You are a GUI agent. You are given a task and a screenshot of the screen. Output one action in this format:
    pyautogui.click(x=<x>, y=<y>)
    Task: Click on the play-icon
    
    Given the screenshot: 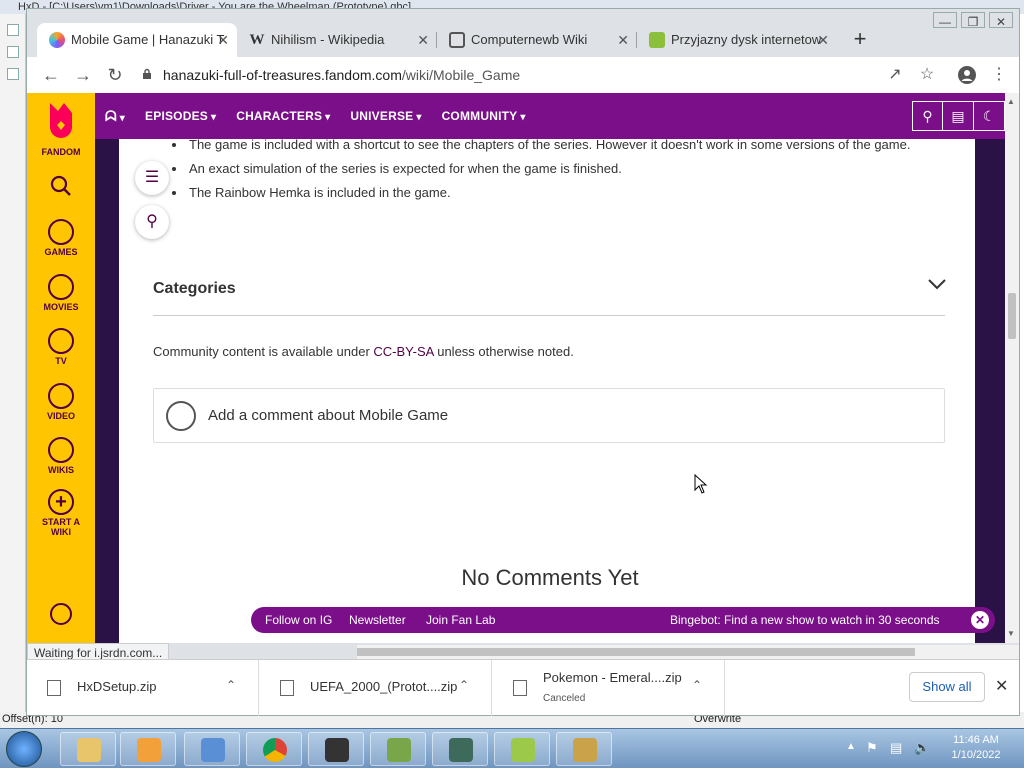 What is the action you would take?
    pyautogui.click(x=61, y=396)
    